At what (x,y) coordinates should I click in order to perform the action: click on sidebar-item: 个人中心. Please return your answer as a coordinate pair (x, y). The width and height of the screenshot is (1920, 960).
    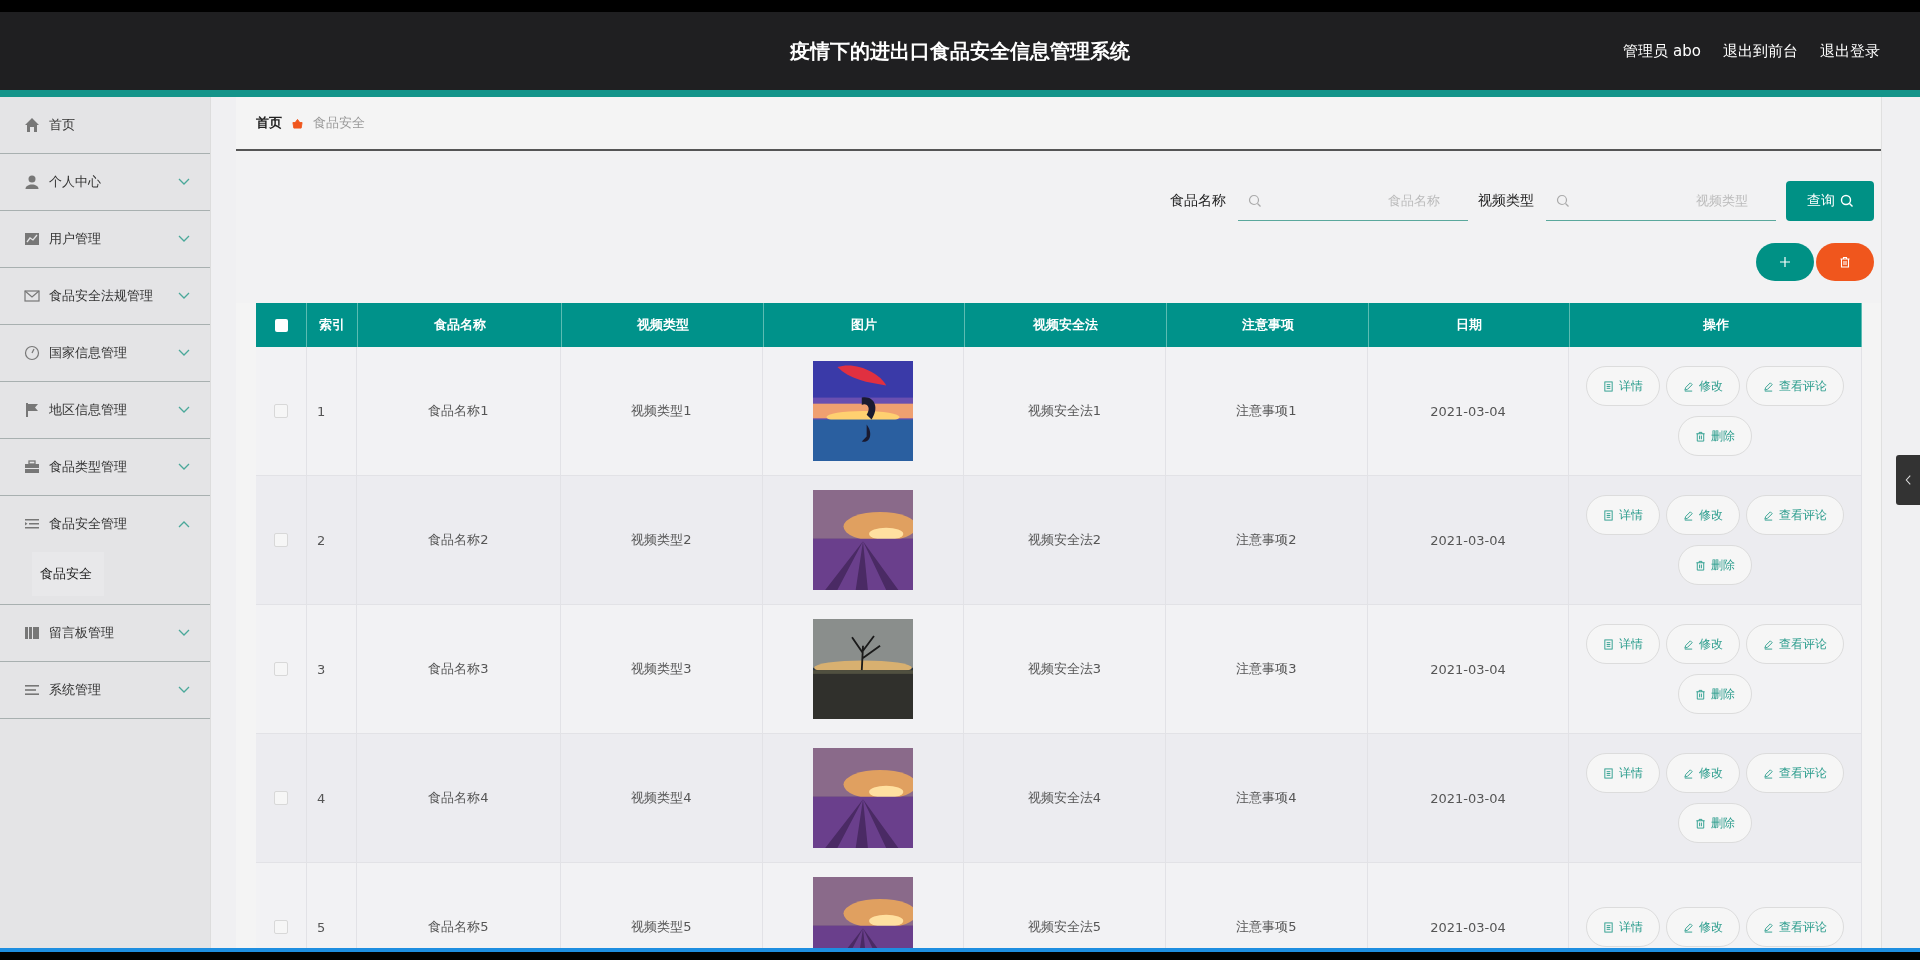
    Looking at the image, I should click on (105, 182).